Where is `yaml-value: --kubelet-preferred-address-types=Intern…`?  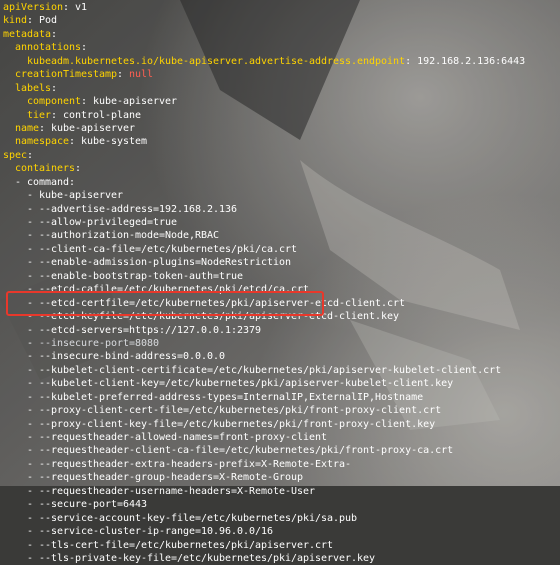
yaml-value: --kubelet-preferred-address-types=Intern… is located at coordinates (231, 397).